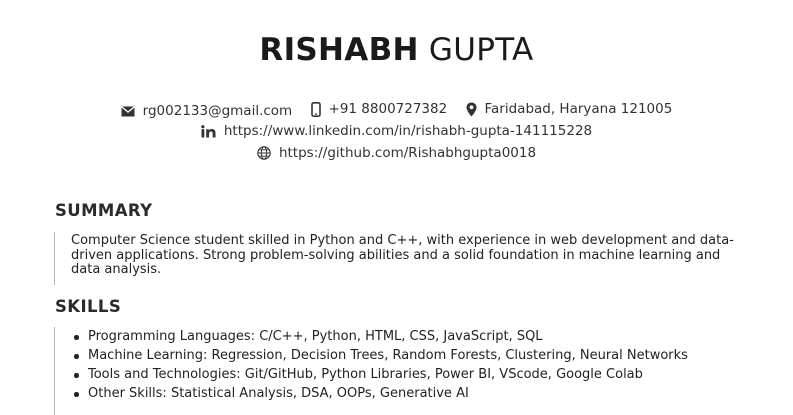 This screenshot has width=793, height=415. What do you see at coordinates (104, 210) in the screenshot?
I see `summary-heading: SUMMARY` at bounding box center [104, 210].